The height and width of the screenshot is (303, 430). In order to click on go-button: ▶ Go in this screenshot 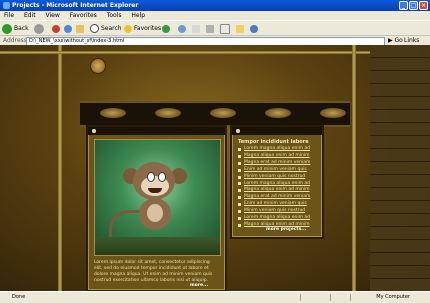, I will do `click(395, 40)`.